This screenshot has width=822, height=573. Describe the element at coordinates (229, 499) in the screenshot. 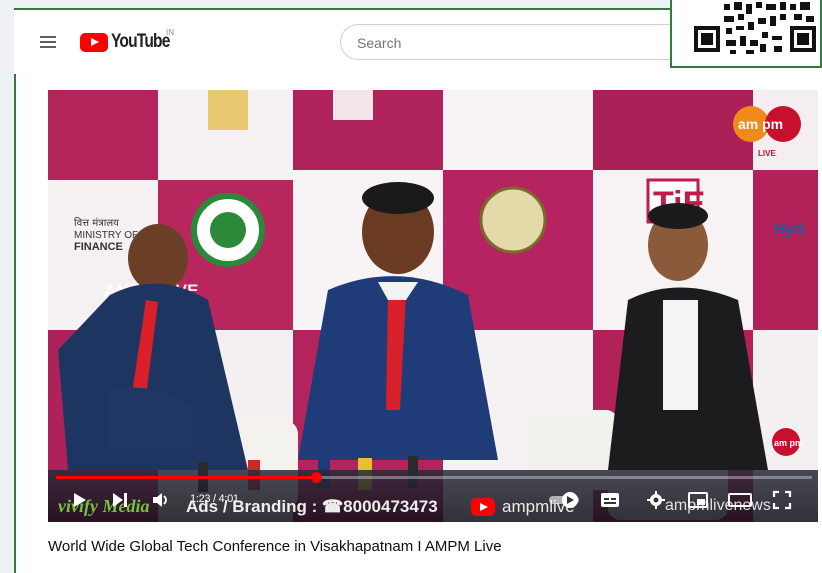

I see `duration: 4:01` at that location.